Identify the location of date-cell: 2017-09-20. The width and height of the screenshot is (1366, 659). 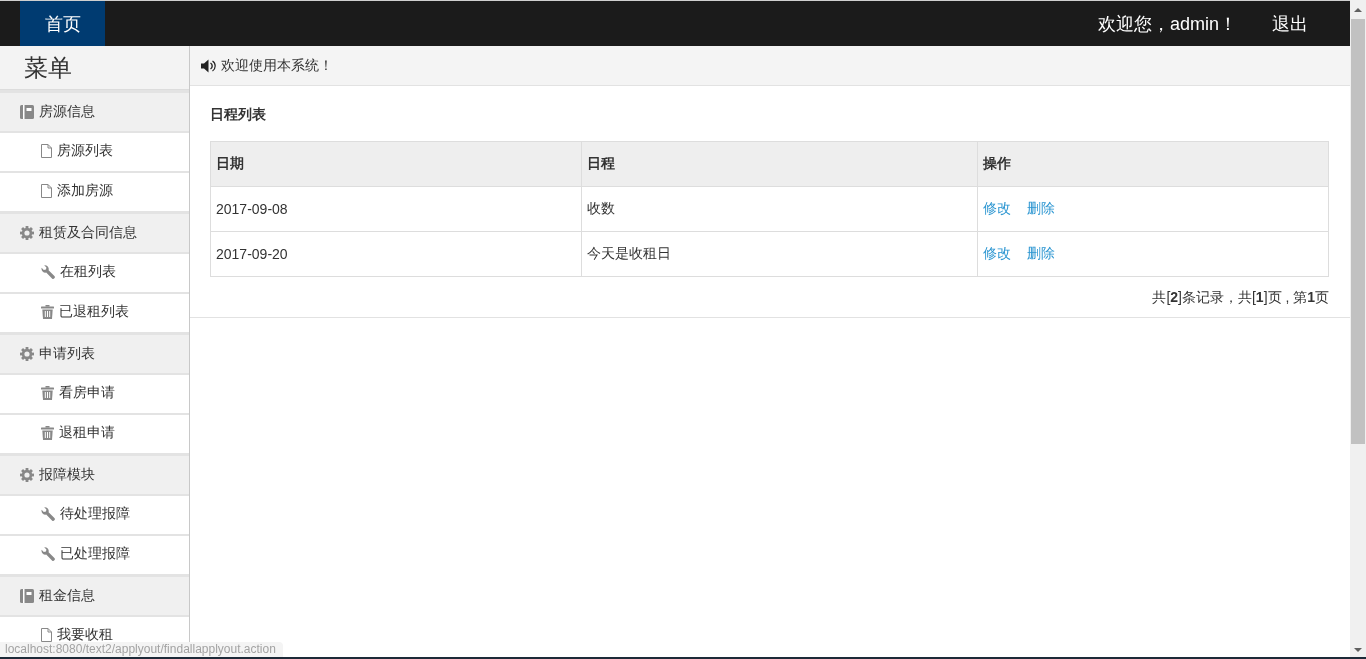
(396, 254).